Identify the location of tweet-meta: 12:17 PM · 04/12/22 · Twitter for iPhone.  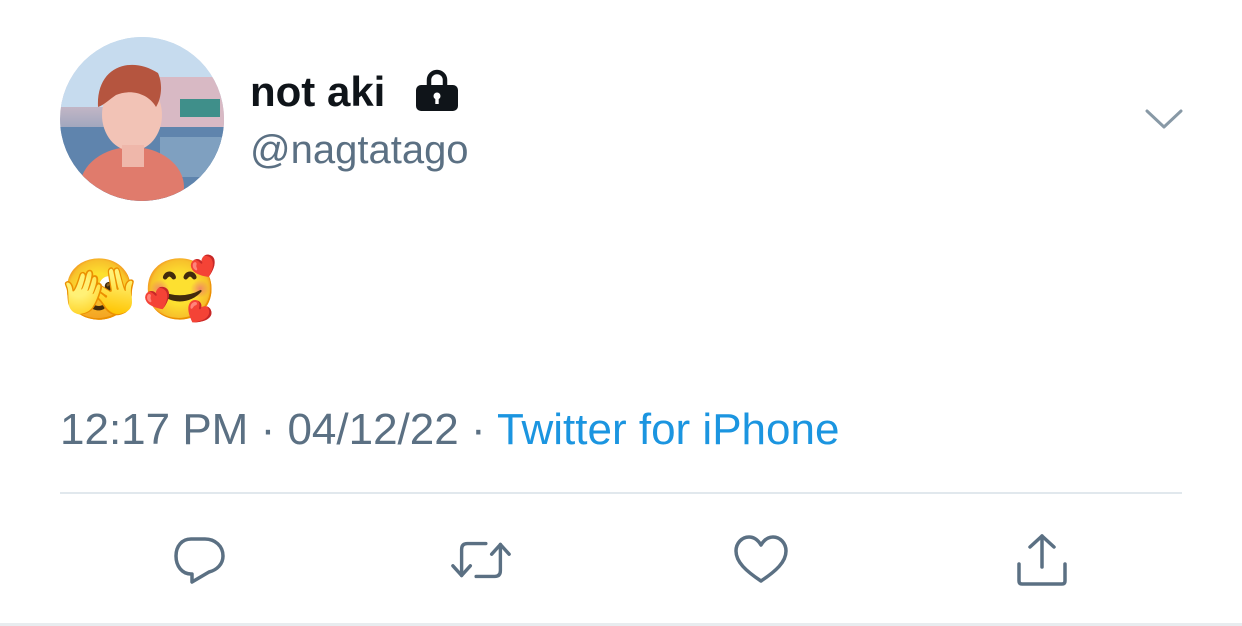
(449, 430).